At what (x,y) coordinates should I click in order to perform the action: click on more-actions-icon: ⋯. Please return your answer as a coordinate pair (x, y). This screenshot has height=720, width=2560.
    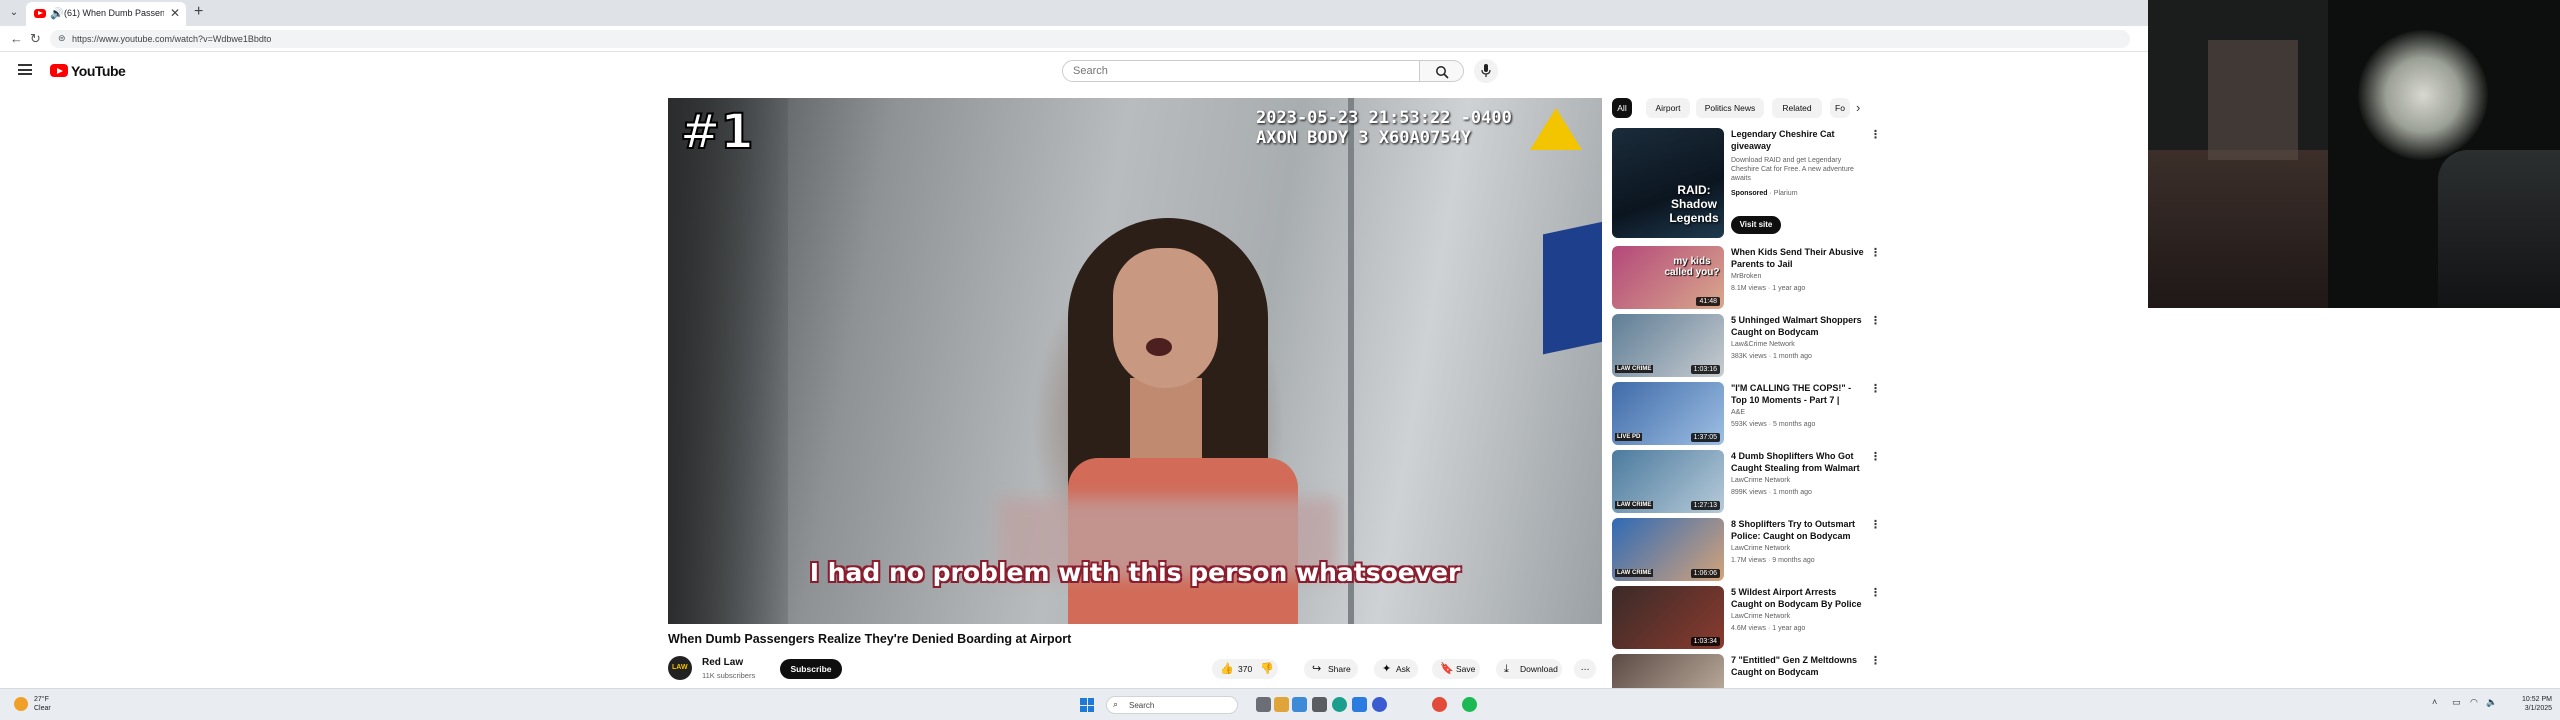
    Looking at the image, I should click on (1585, 669).